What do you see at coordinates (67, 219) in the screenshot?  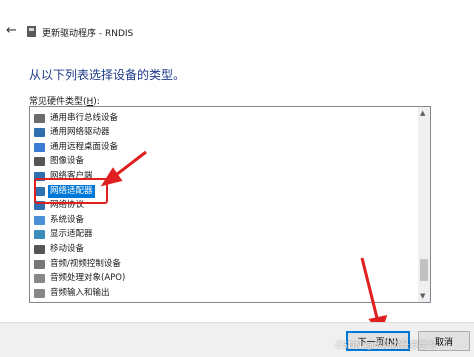 I see `list-item-label: 系统设备` at bounding box center [67, 219].